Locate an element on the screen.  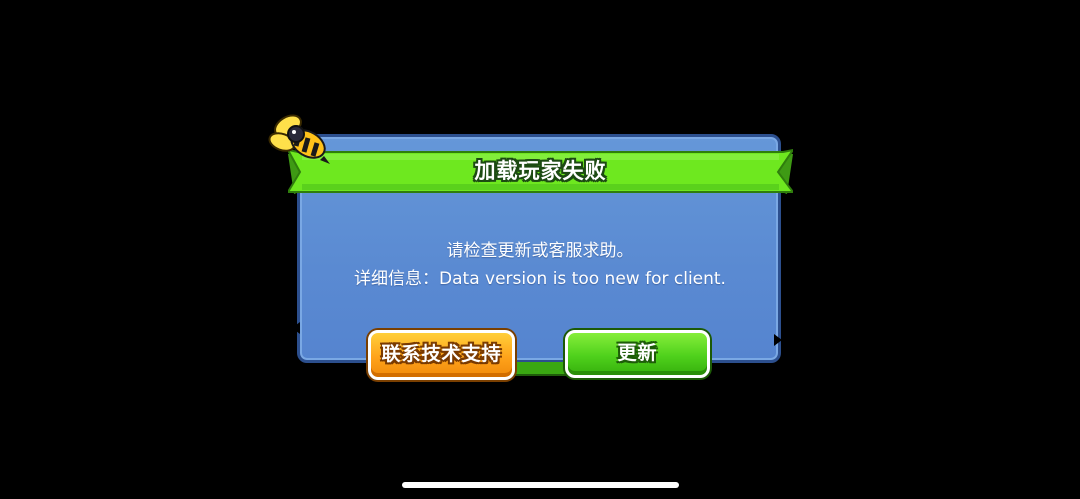
bee-icon is located at coordinates (299, 139).